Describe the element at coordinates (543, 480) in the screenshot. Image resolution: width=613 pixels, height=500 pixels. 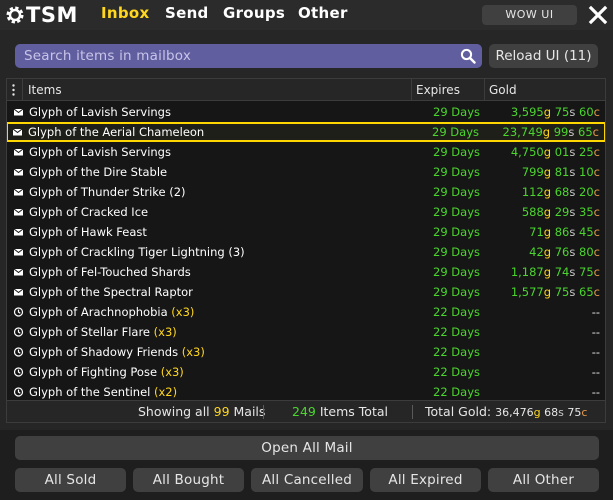
I see `all-other-button: All Other` at that location.